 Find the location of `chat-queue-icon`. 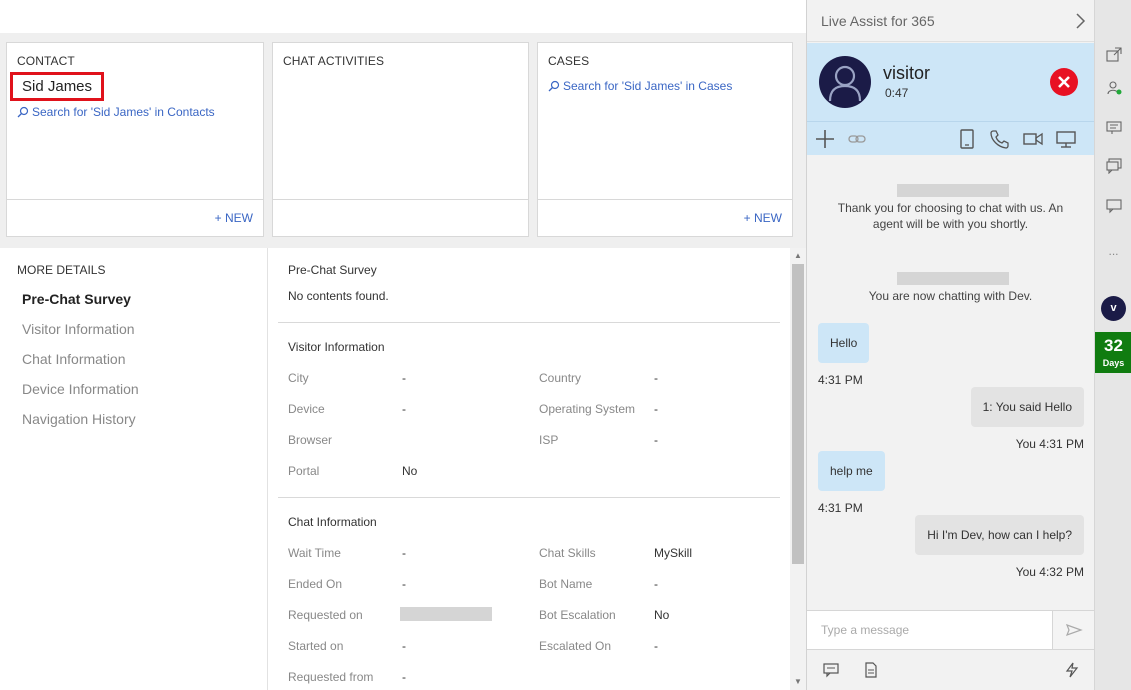

chat-queue-icon is located at coordinates (1114, 128).